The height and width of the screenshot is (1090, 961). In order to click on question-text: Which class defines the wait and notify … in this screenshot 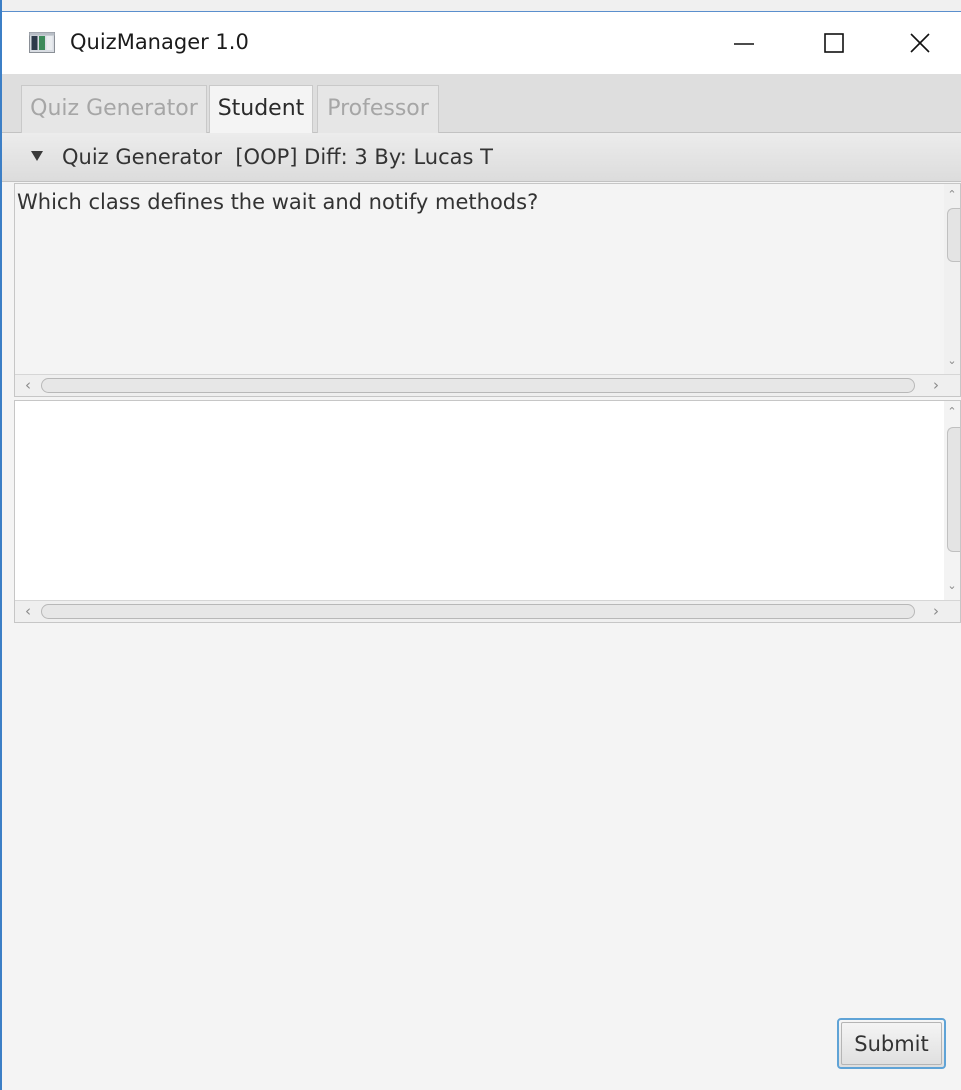, I will do `click(278, 202)`.